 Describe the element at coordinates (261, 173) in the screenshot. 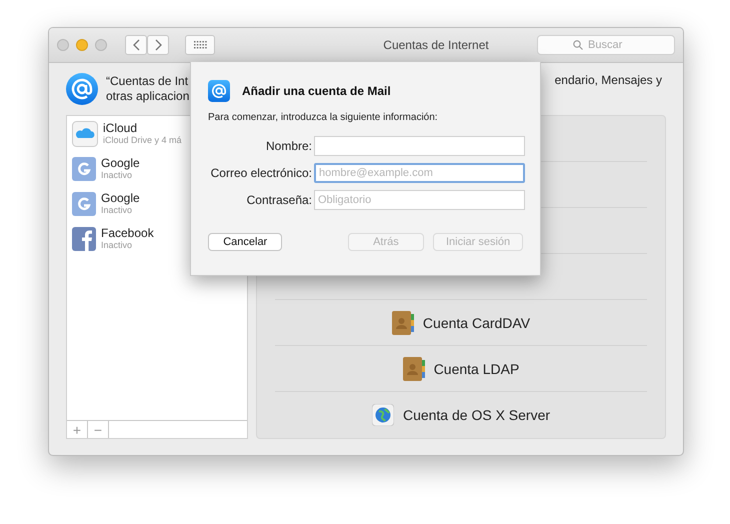

I see `field-label: Correo electrónico:` at that location.